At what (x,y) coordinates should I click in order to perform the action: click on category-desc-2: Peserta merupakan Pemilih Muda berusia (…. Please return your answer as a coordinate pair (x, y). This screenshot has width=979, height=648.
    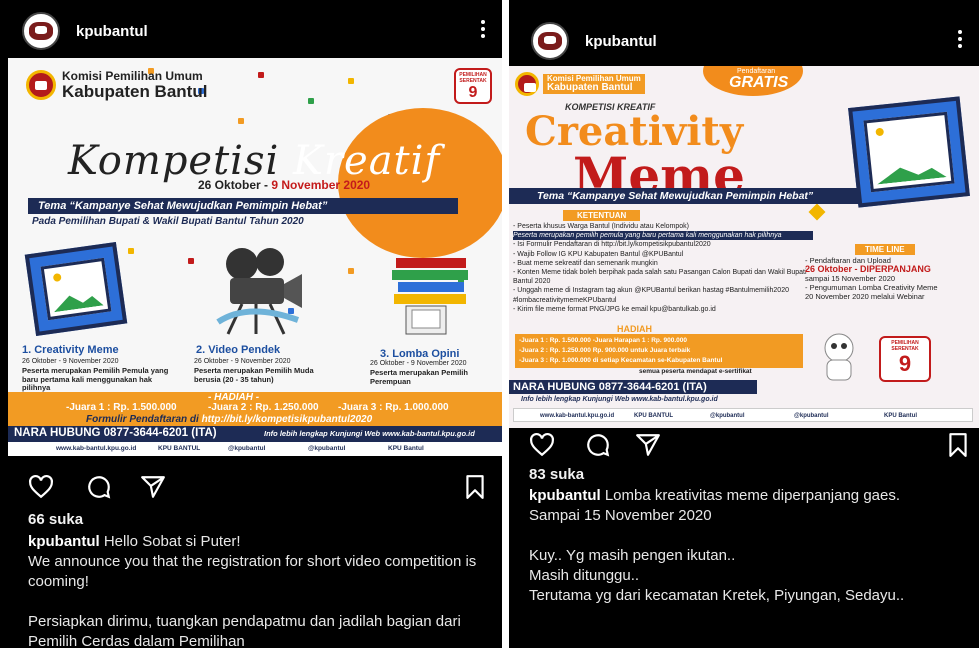
    Looking at the image, I should click on (254, 375).